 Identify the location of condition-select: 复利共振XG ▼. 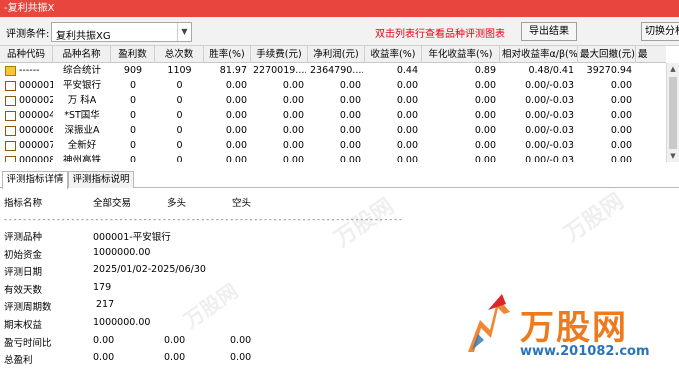
(121, 32).